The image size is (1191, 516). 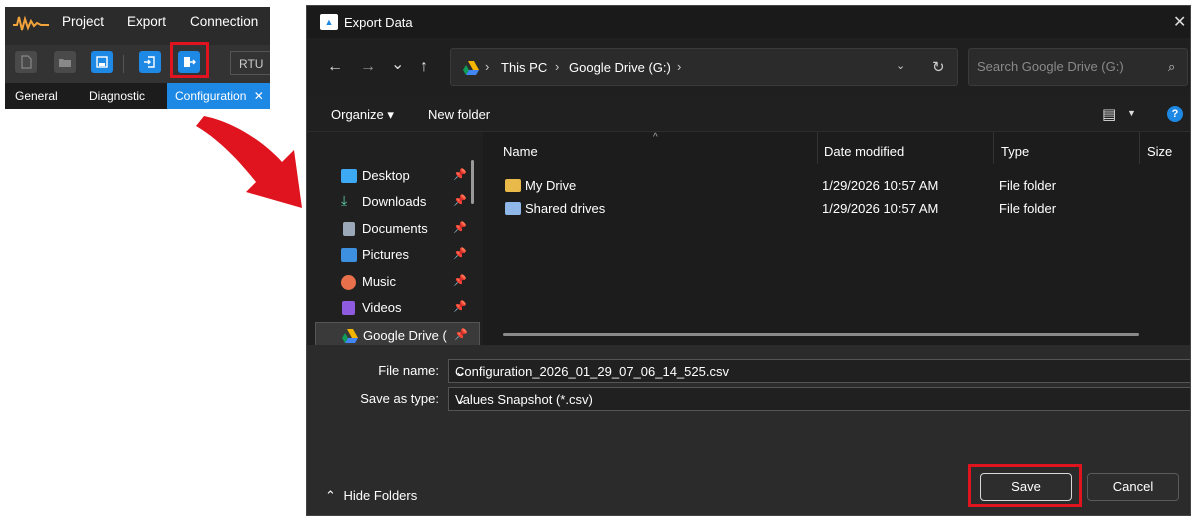 I want to click on save-button-highlight, so click(x=1025, y=485).